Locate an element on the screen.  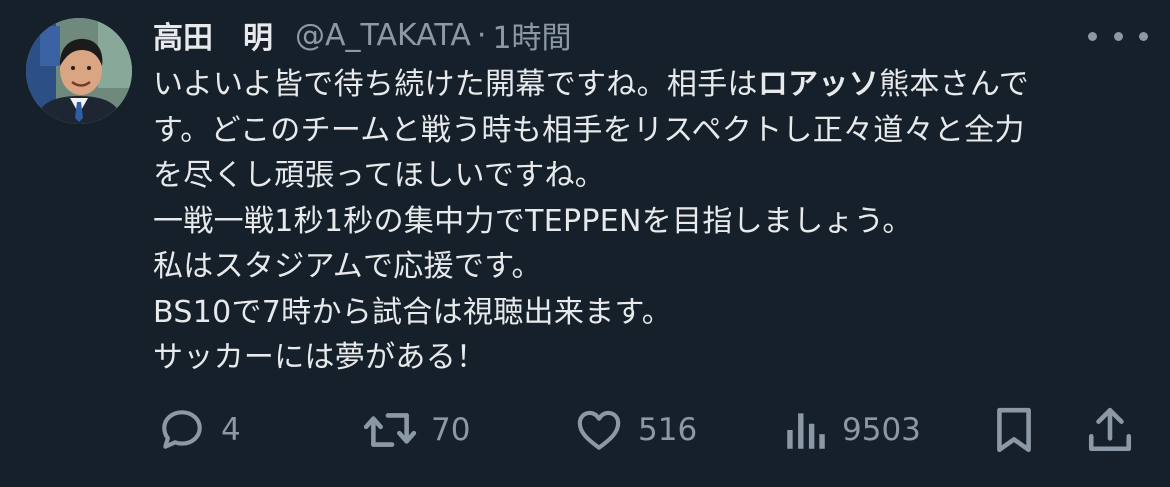
heart-icon is located at coordinates (599, 430).